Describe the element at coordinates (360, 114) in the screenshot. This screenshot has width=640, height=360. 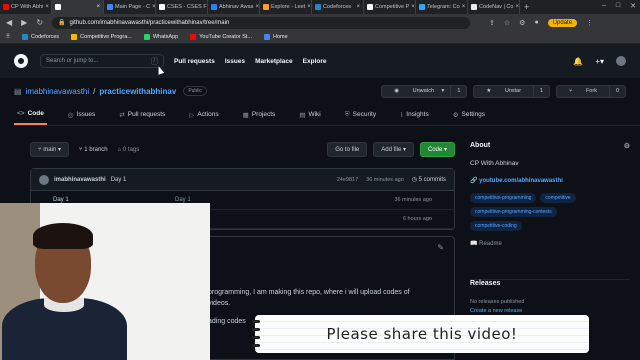
I see `repo-tab: ⛨ Security` at that location.